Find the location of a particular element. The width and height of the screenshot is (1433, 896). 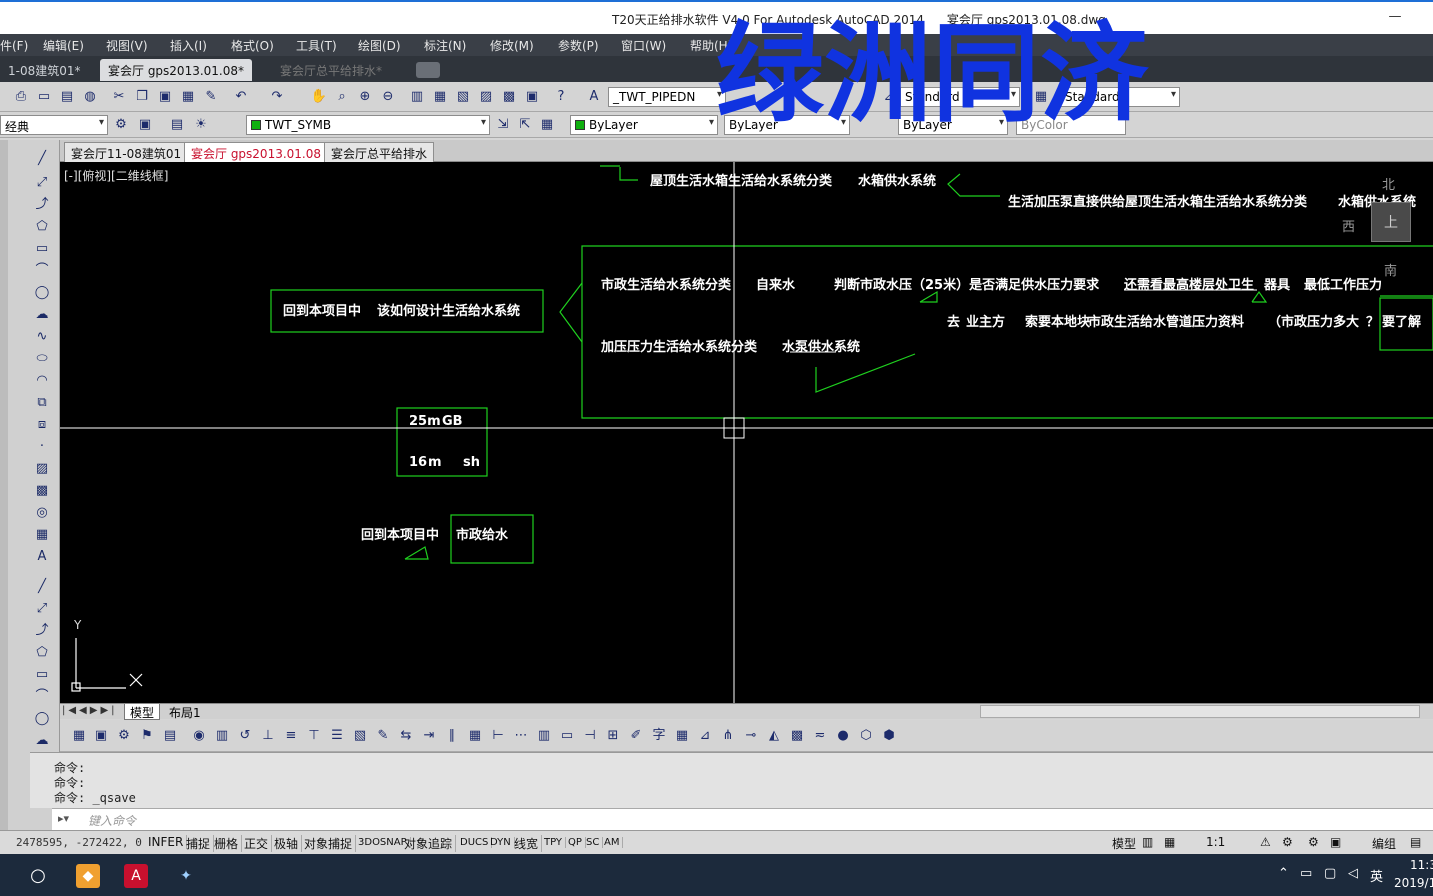

save-icon: ▣ is located at coordinates (101, 736).